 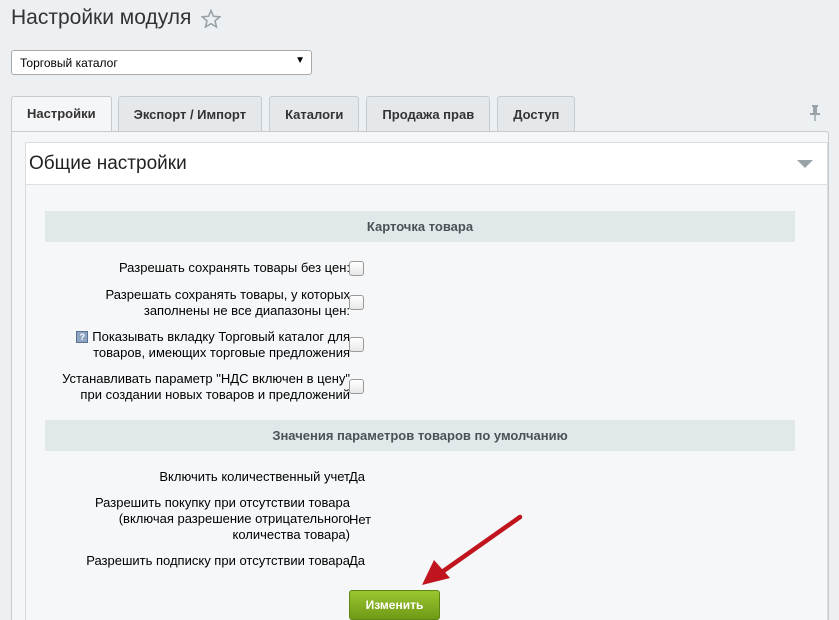 What do you see at coordinates (101, 17) in the screenshot?
I see `page-title-text: Настройки модуля` at bounding box center [101, 17].